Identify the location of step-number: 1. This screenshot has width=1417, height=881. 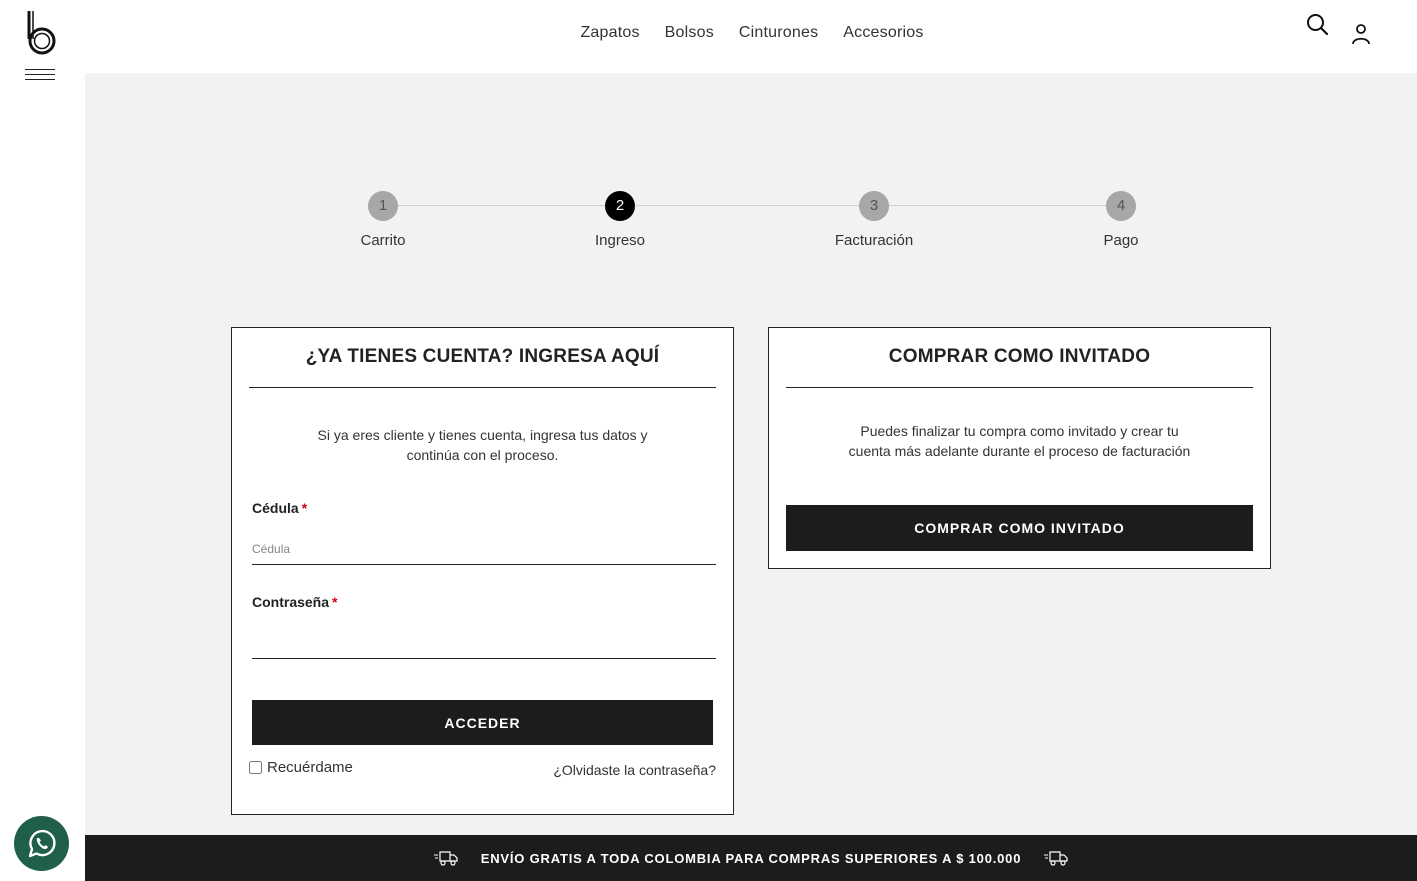
(383, 206).